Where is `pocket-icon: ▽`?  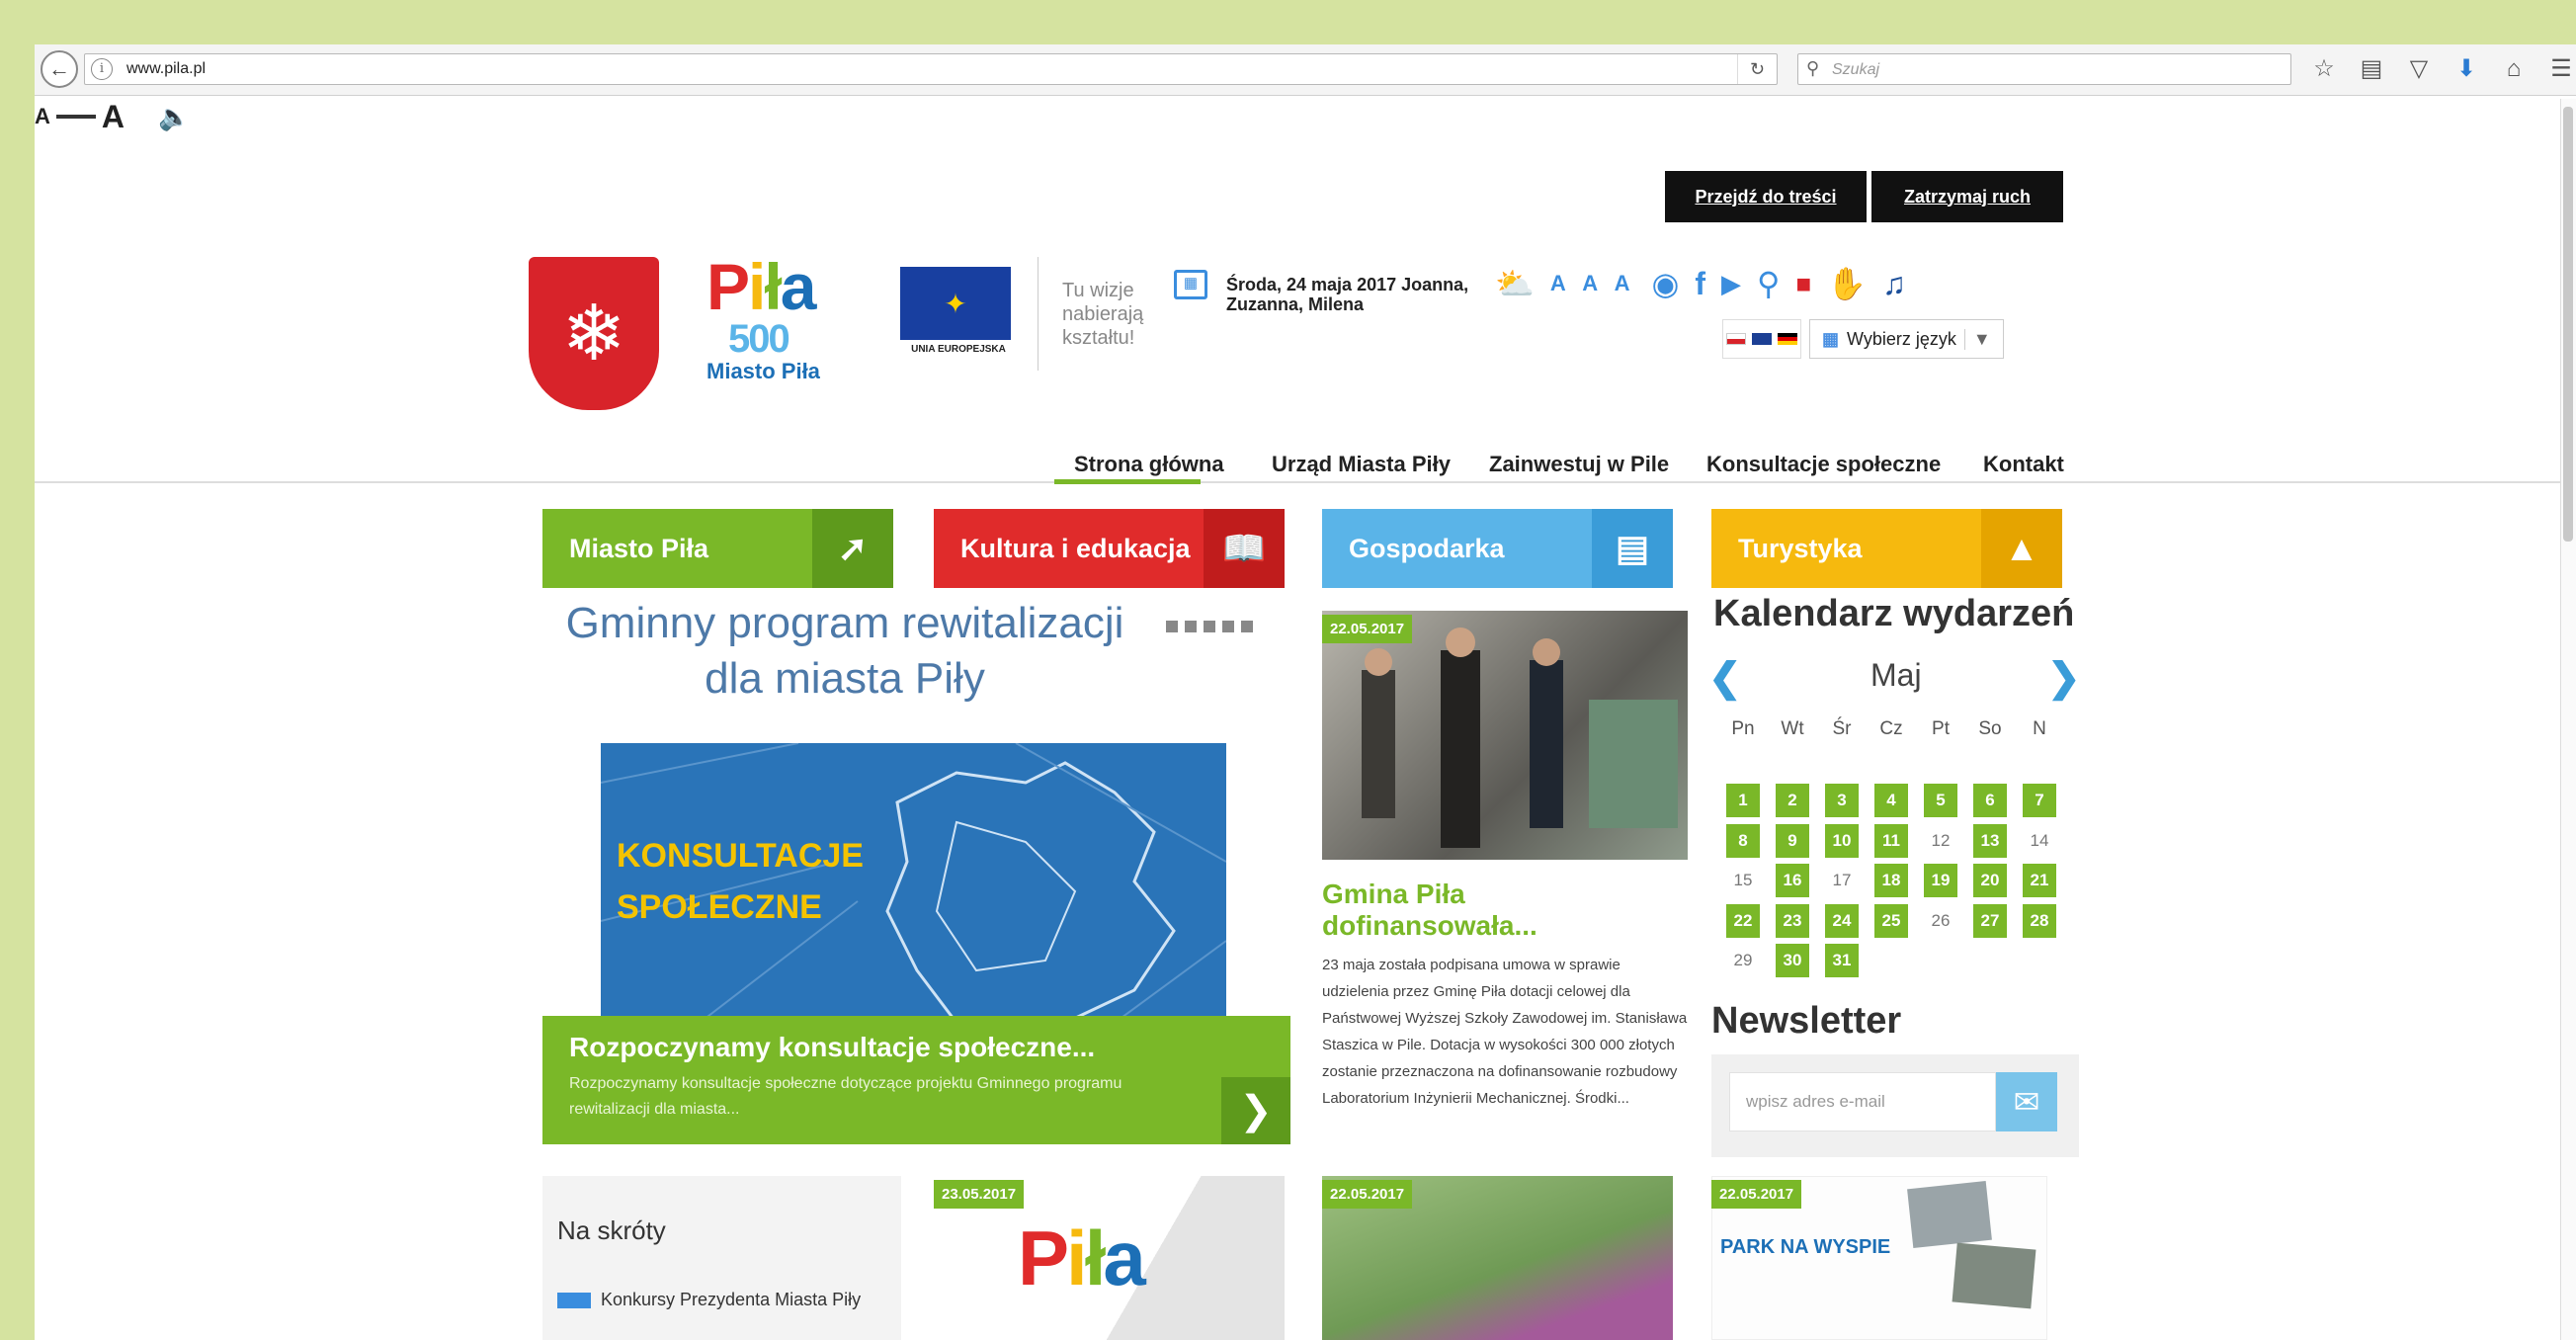
pocket-icon: ▽ is located at coordinates (2419, 69).